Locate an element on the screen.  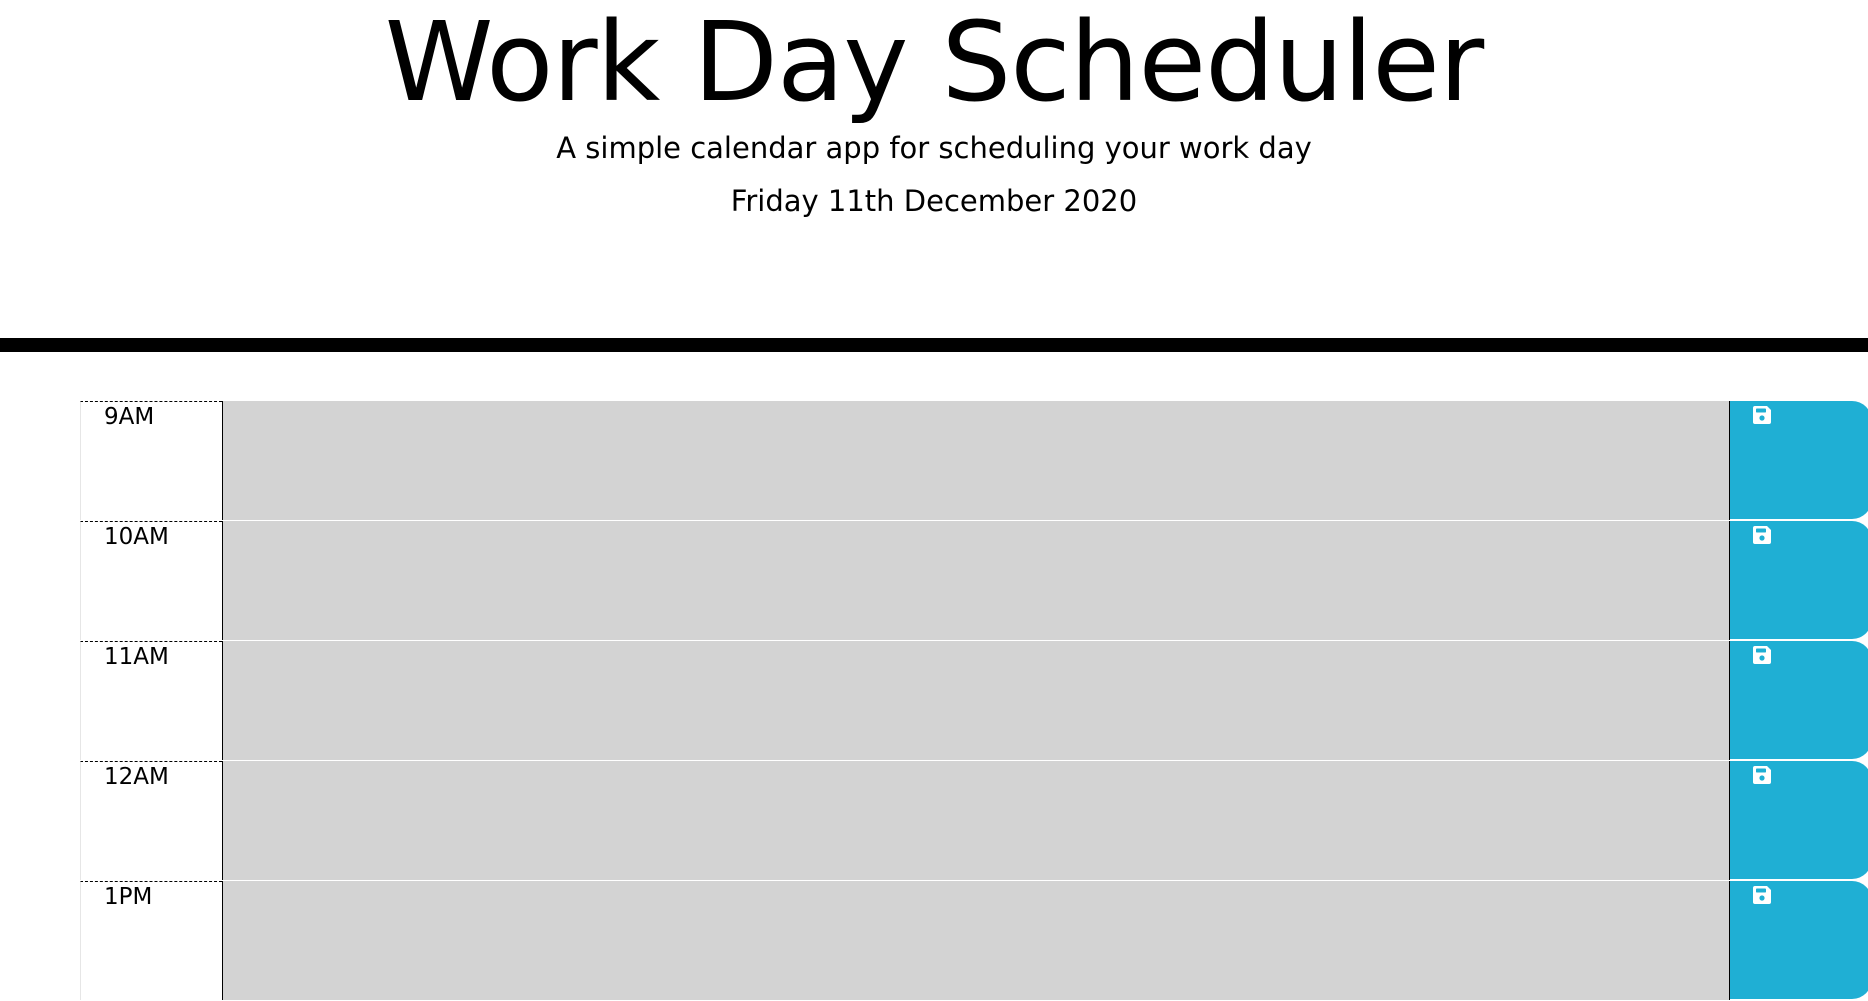
hour-label: 12AM is located at coordinates (136, 777).